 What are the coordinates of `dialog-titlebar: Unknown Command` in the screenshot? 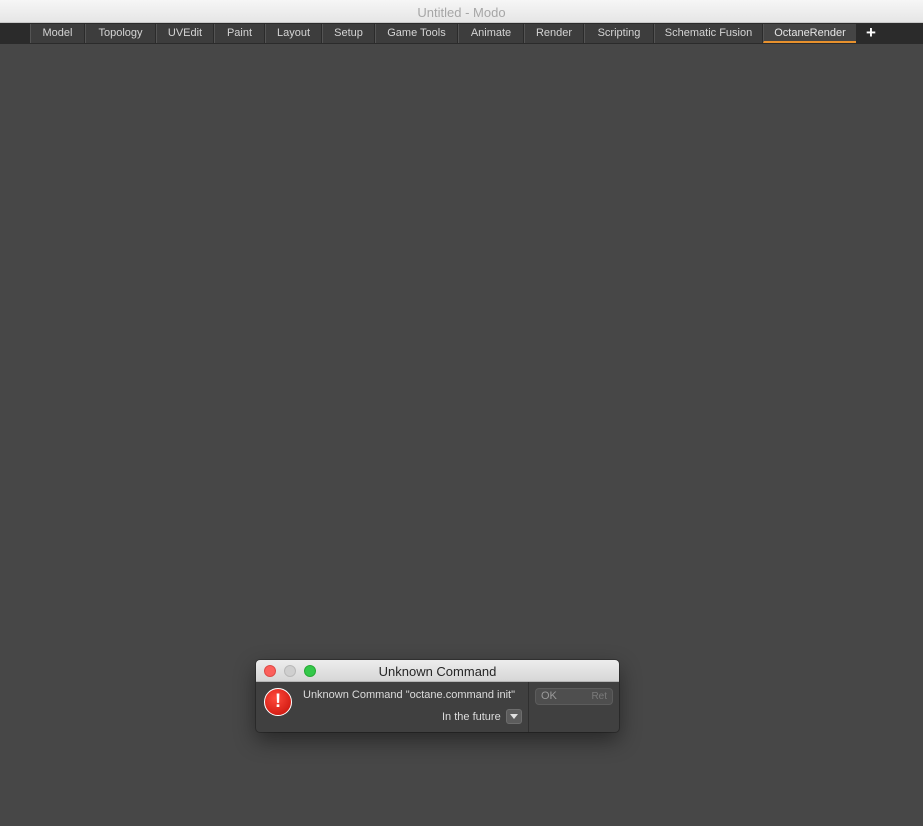 It's located at (437, 671).